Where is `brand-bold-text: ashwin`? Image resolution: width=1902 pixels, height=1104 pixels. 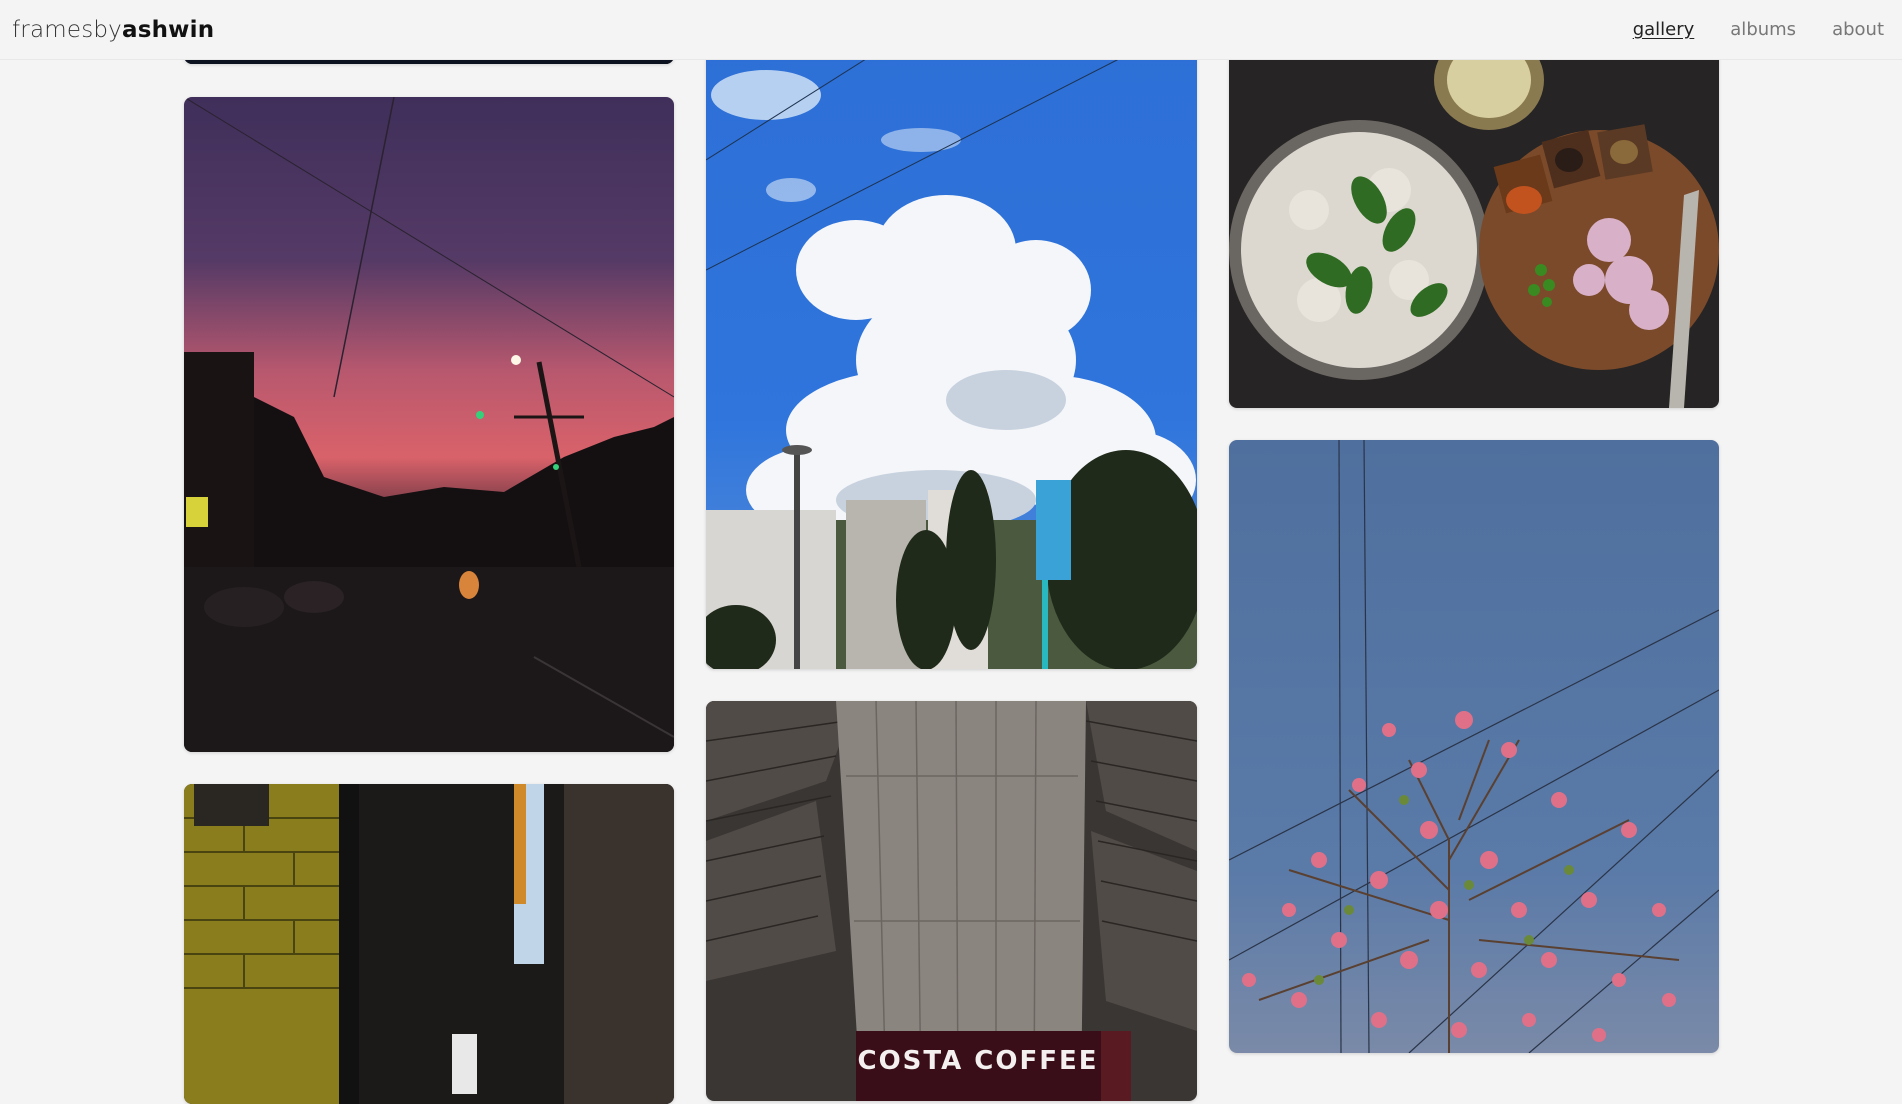
brand-bold-text: ashwin is located at coordinates (168, 30).